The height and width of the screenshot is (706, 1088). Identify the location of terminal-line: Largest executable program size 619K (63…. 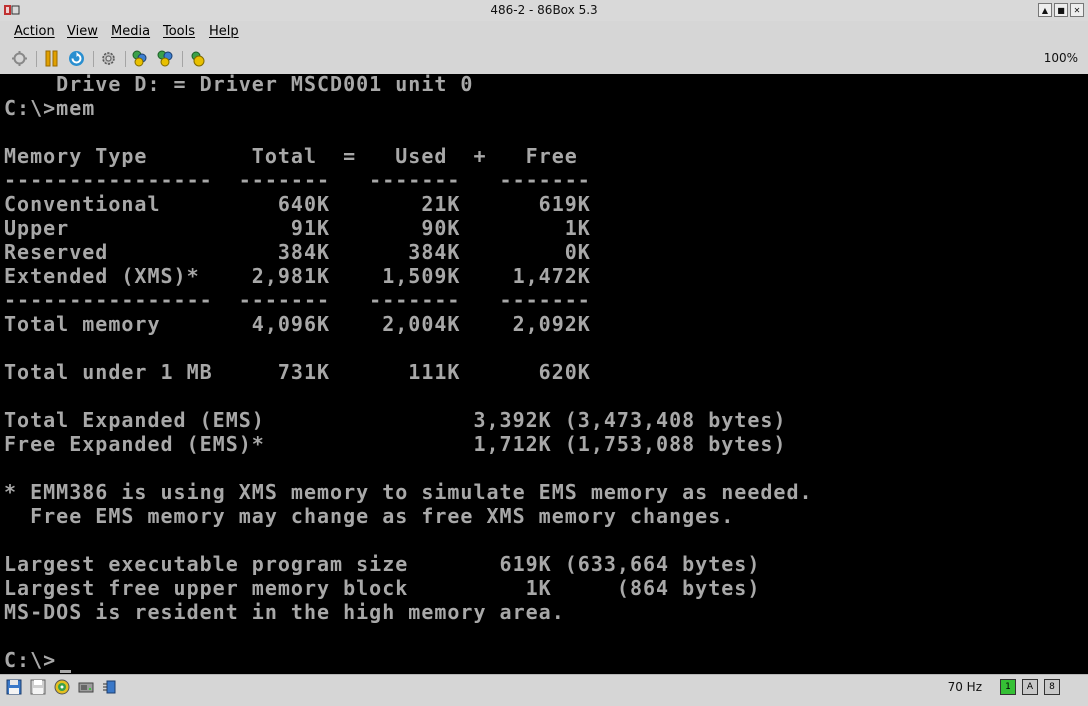
(382, 564).